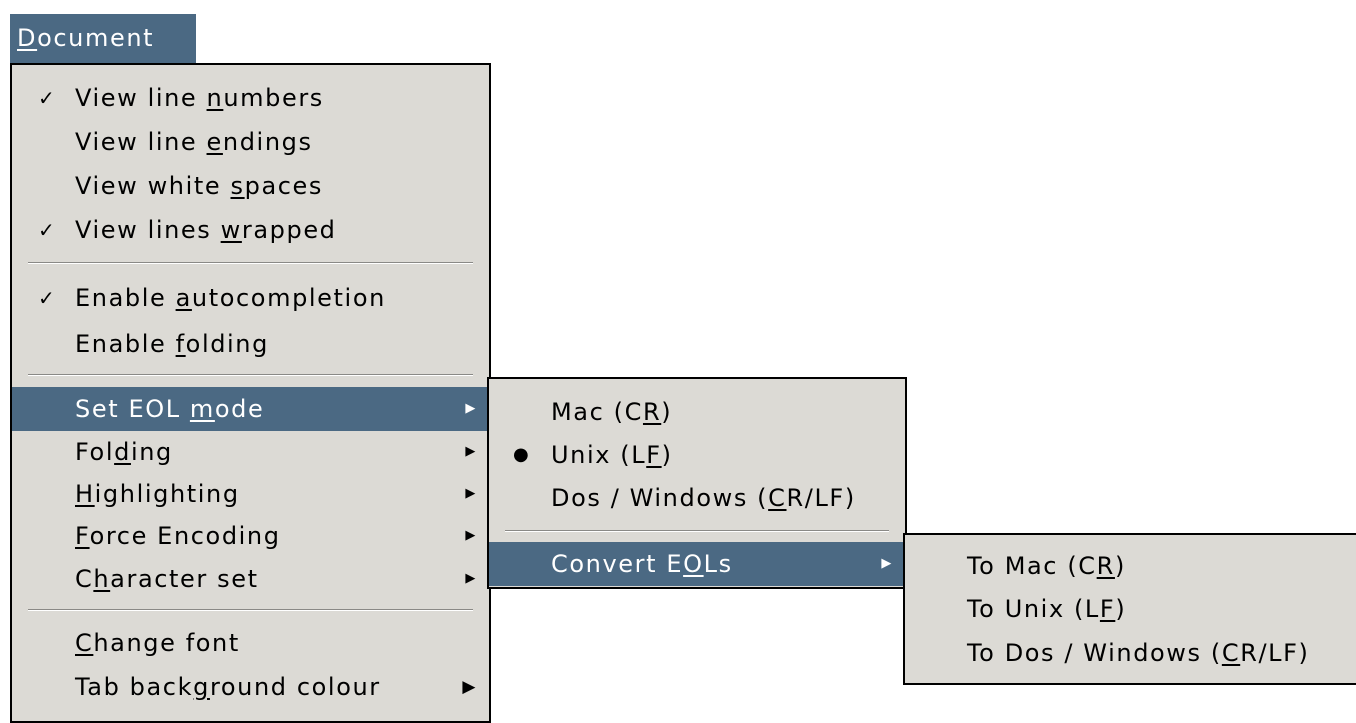  I want to click on menu-item-dos-windows: Dos / Windows (CR/LF), so click(697, 498).